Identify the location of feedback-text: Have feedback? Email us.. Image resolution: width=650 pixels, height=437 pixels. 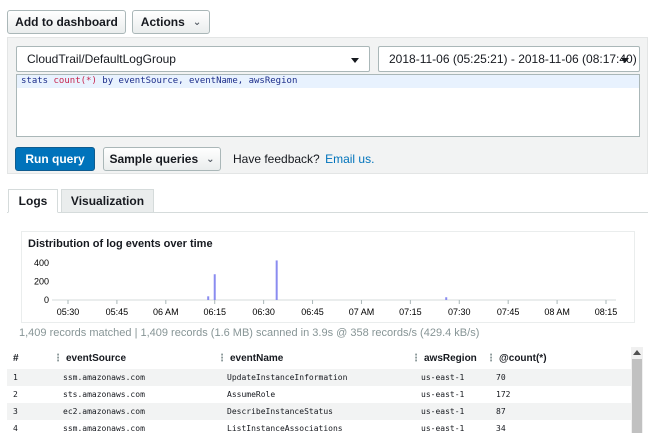
(303, 159).